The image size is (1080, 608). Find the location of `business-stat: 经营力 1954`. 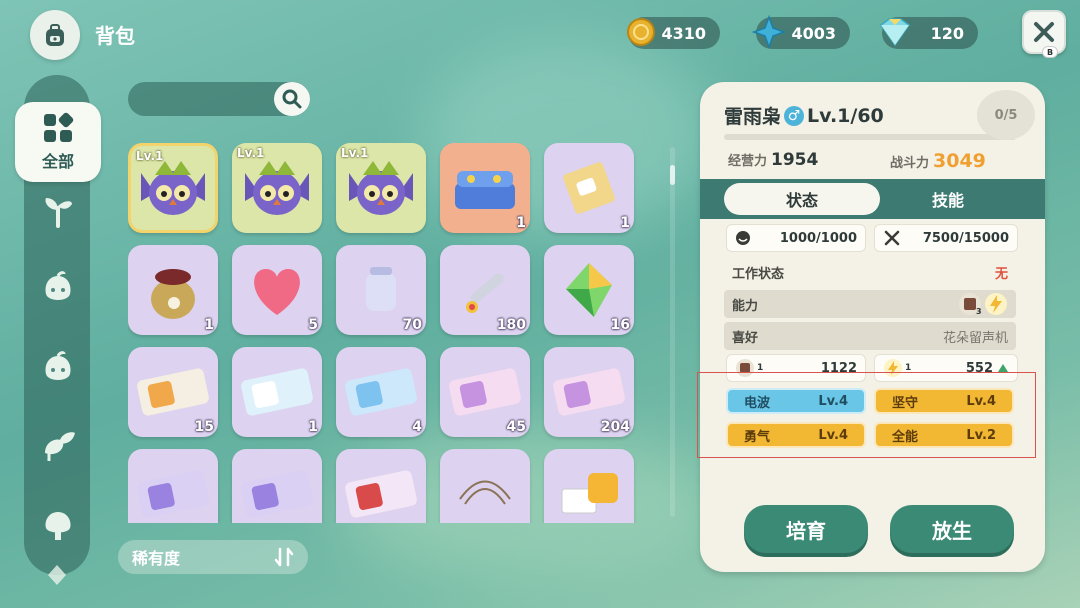

business-stat: 经营力 1954 is located at coordinates (773, 160).